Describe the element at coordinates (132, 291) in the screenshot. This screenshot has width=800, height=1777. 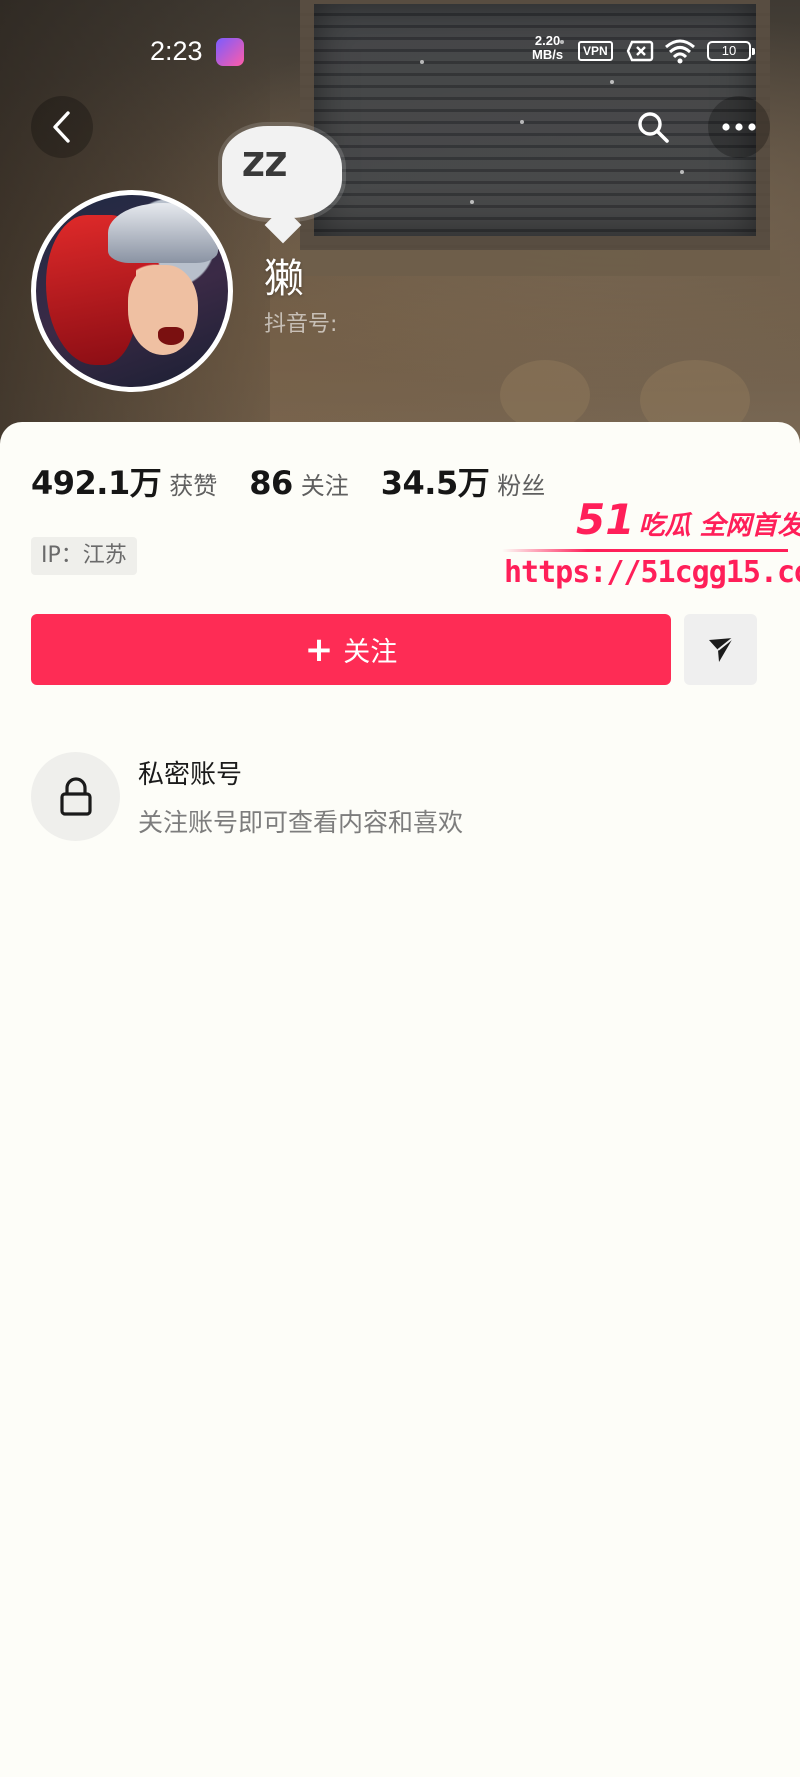
I see `avatar` at that location.